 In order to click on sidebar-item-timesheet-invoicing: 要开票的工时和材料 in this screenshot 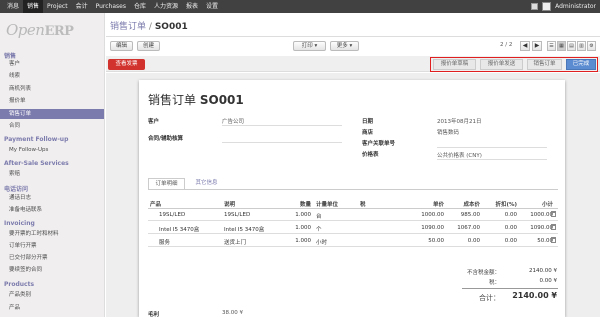, I will do `click(52, 234)`.